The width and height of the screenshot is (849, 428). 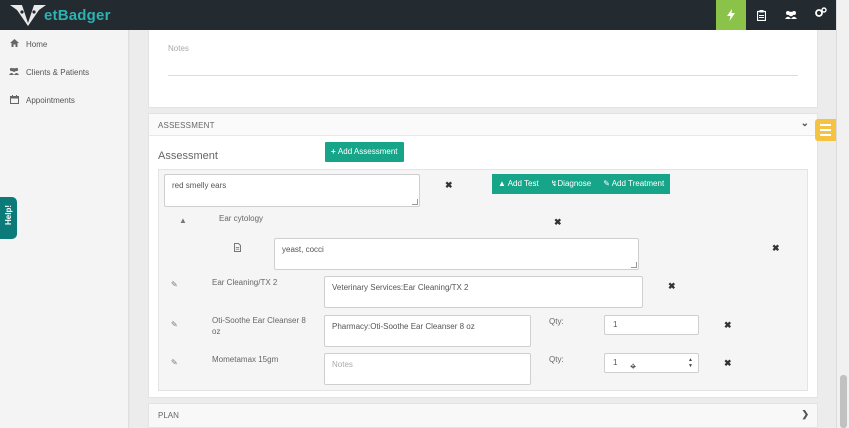 What do you see at coordinates (483, 125) in the screenshot?
I see `assessment-panel-header: ASSESSMENT ⌄` at bounding box center [483, 125].